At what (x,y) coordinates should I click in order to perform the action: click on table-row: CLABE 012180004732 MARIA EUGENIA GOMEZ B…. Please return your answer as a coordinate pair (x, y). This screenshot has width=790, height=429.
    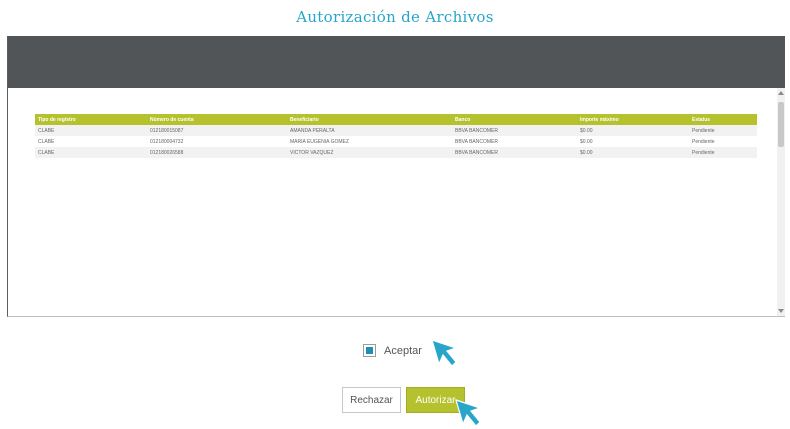
    Looking at the image, I should click on (396, 141).